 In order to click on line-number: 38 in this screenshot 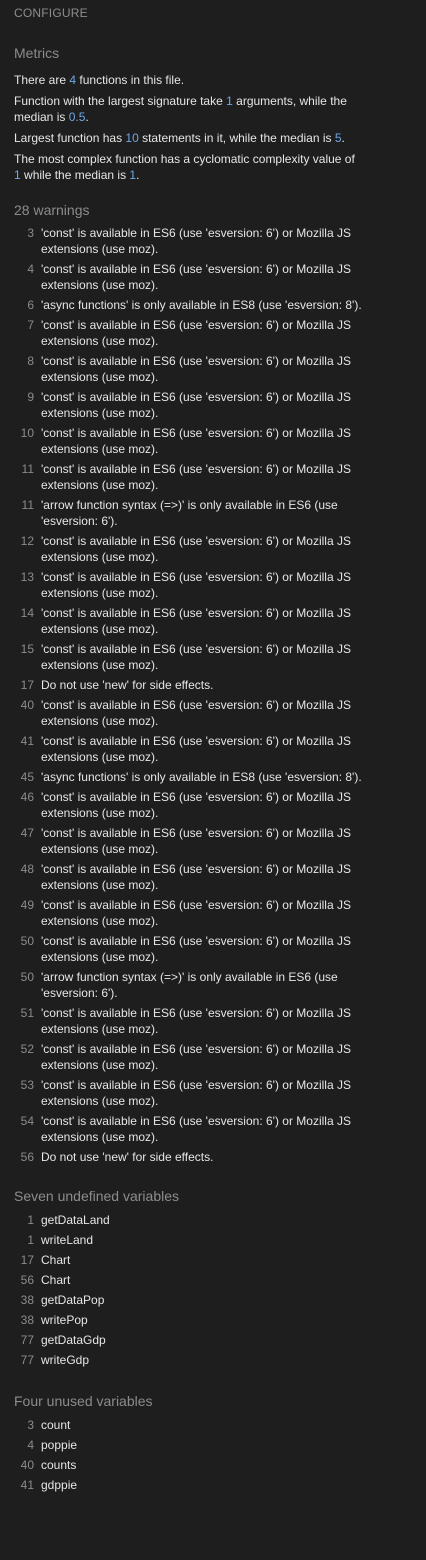, I will do `click(27, 1300)`.